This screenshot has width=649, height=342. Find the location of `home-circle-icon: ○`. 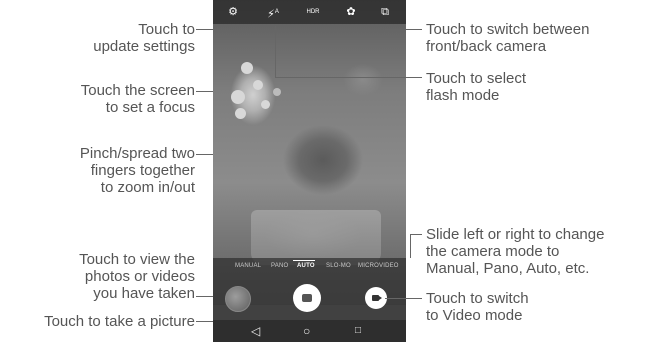

home-circle-icon: ○ is located at coordinates (306, 331).